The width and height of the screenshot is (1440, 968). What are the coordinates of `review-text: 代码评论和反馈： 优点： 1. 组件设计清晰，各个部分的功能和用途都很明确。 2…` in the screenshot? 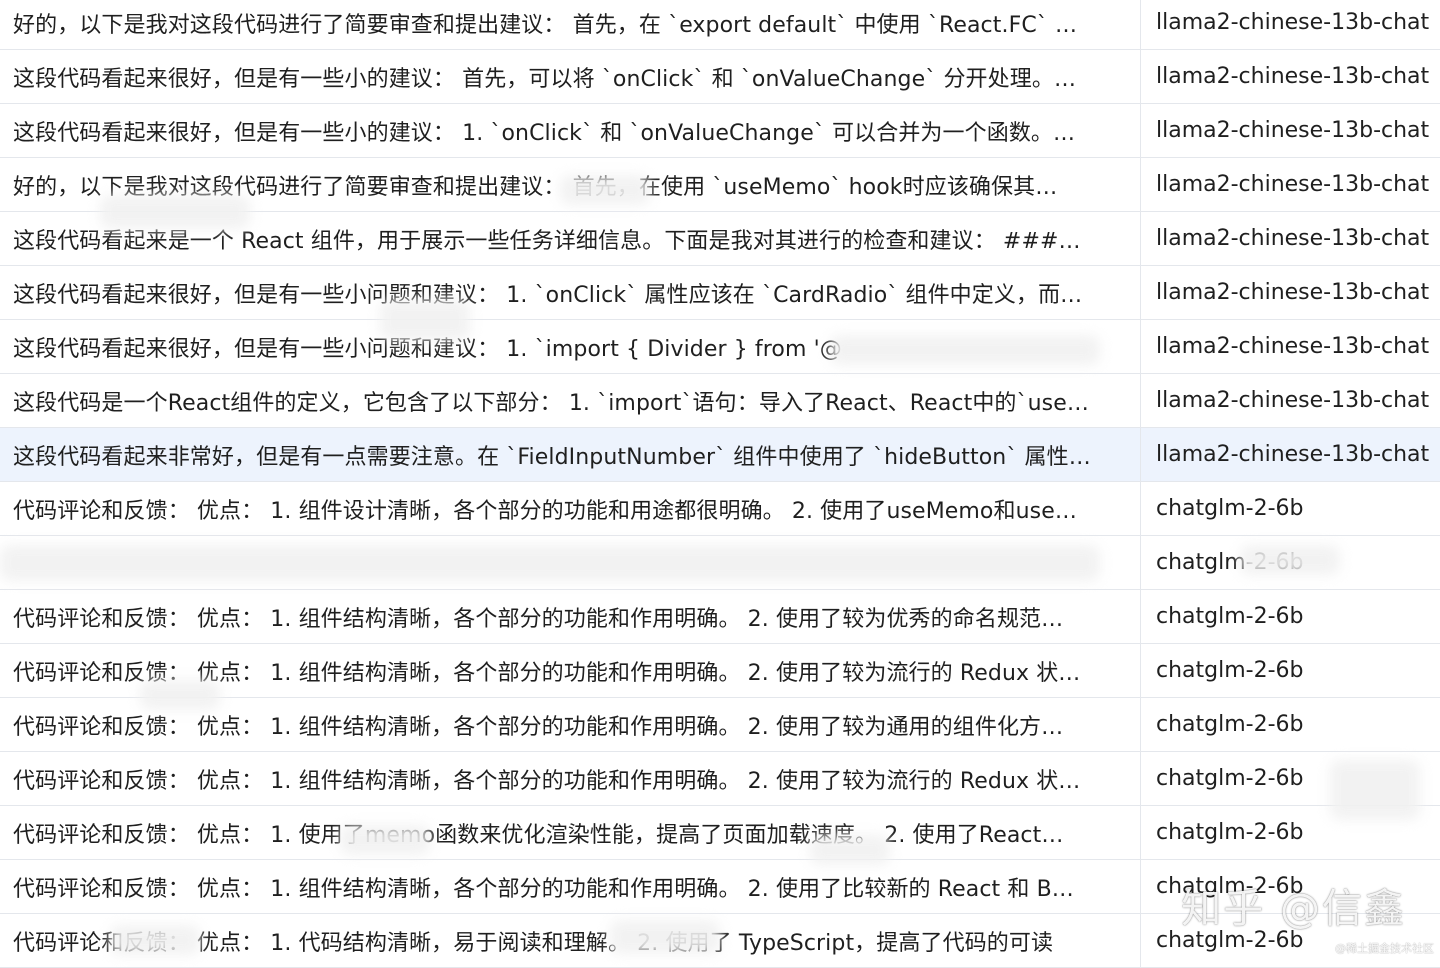 It's located at (545, 511).